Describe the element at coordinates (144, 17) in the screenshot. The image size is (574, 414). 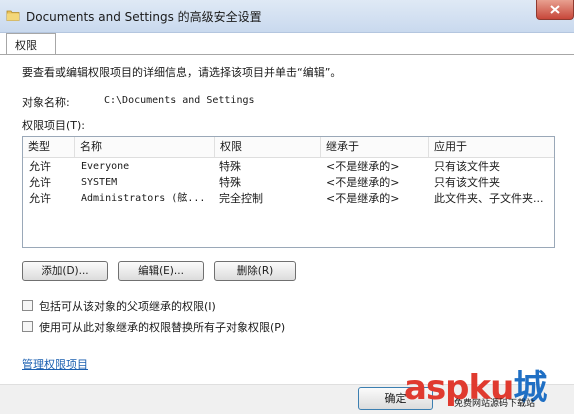
I see `window-title: Documents and Settings 的高级安全设置` at that location.